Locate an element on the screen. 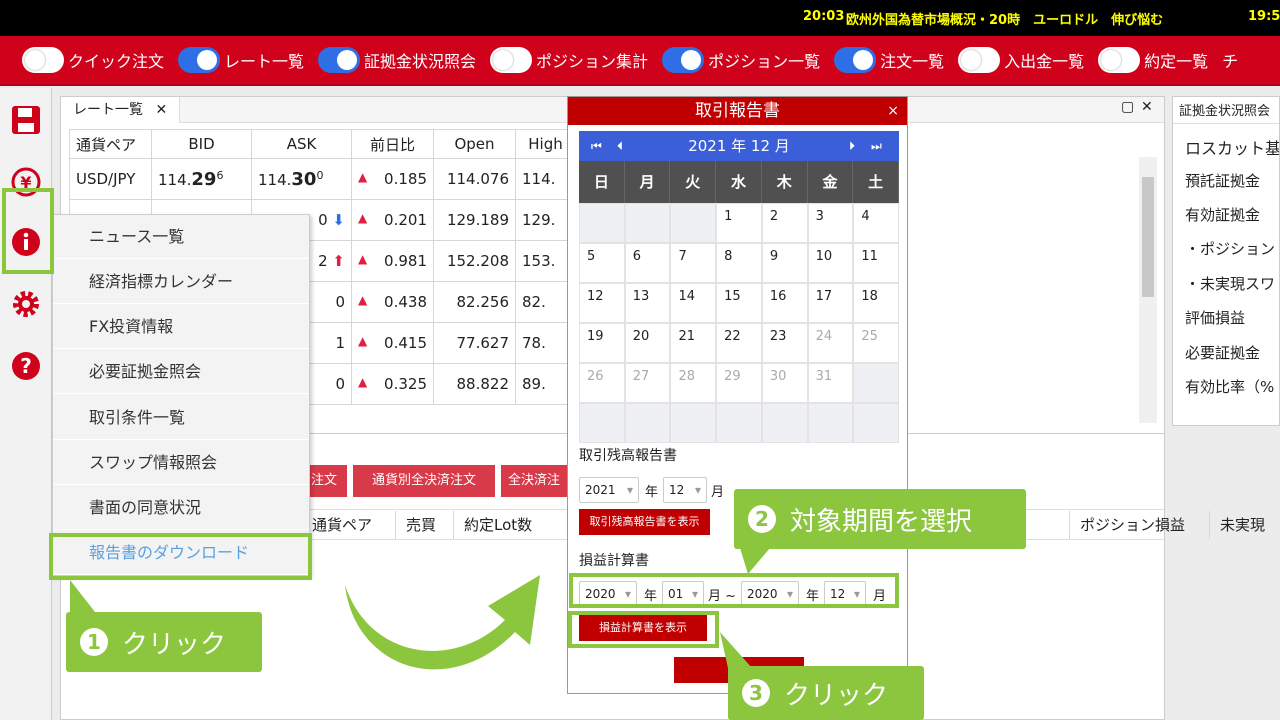 This screenshot has width=1280, height=720. calendar-day: 24 is located at coordinates (830, 343).